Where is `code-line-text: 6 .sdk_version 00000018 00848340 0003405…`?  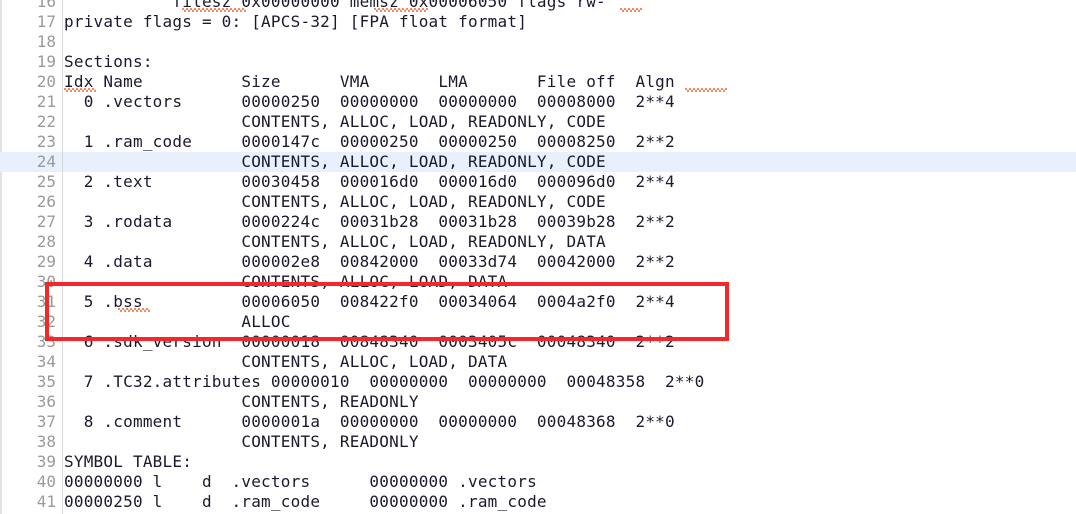
code-line-text: 6 .sdk_version 00000018 00848340 0003405… is located at coordinates (369, 341).